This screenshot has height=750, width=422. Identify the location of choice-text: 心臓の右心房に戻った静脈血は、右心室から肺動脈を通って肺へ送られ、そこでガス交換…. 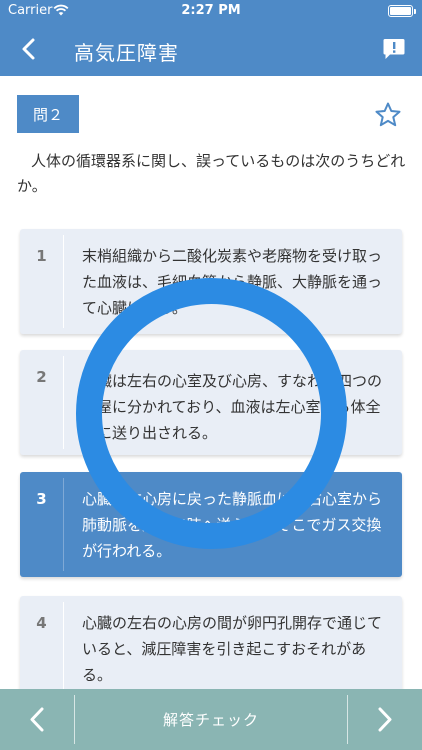
(232, 525).